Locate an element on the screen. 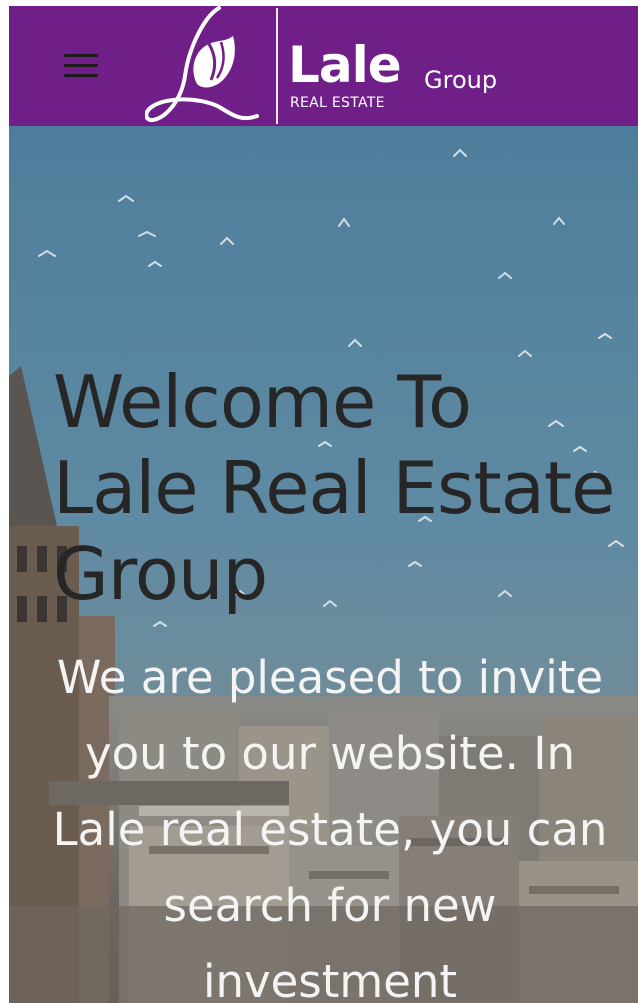 The height and width of the screenshot is (1003, 638). logo-name: Lale is located at coordinates (345, 65).